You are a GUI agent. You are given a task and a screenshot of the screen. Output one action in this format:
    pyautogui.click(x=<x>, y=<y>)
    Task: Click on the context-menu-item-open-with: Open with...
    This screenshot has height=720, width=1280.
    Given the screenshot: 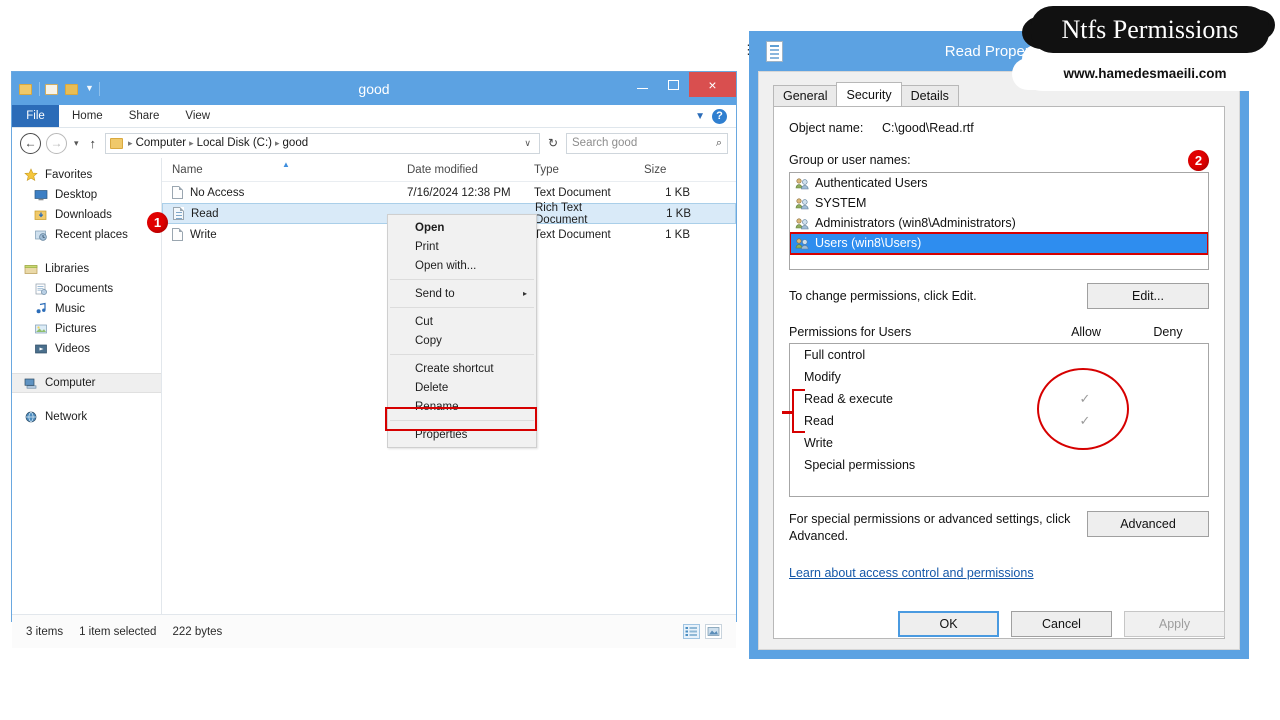 What is the action you would take?
    pyautogui.click(x=462, y=265)
    